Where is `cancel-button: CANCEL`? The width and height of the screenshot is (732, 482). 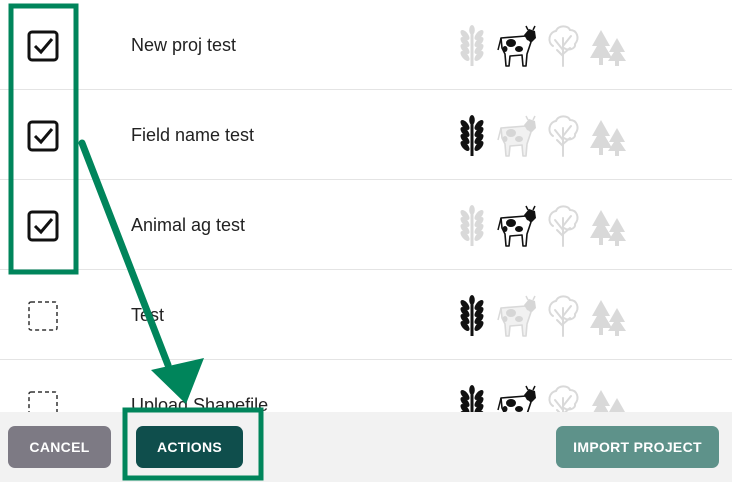
cancel-button: CANCEL is located at coordinates (59, 447).